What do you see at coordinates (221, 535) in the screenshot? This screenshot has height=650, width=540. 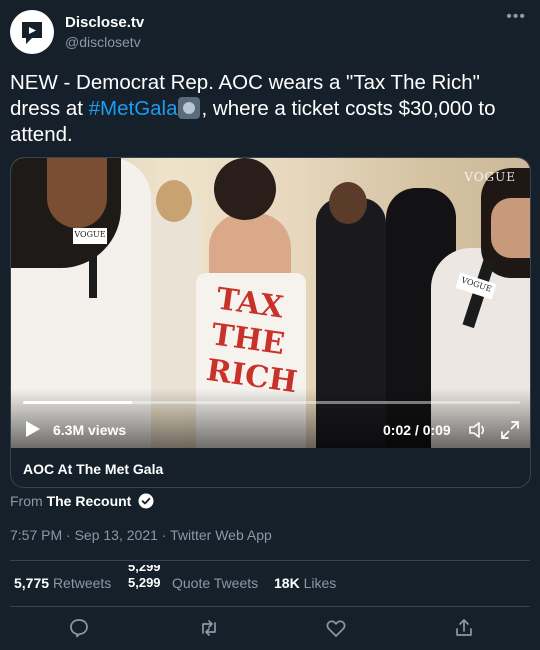 I see `tweet-client: Twitter Web App` at bounding box center [221, 535].